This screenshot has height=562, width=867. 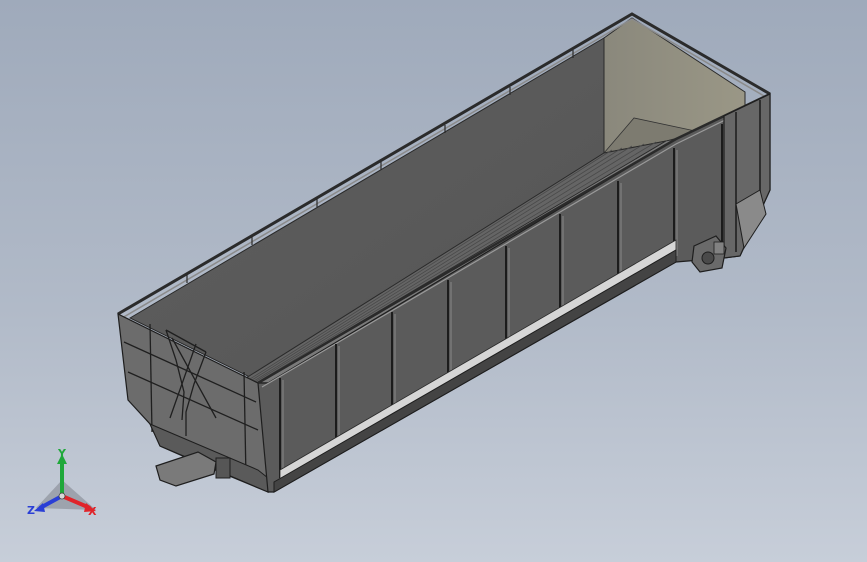 What do you see at coordinates (92, 511) in the screenshot?
I see `x-axis-label: X` at bounding box center [92, 511].